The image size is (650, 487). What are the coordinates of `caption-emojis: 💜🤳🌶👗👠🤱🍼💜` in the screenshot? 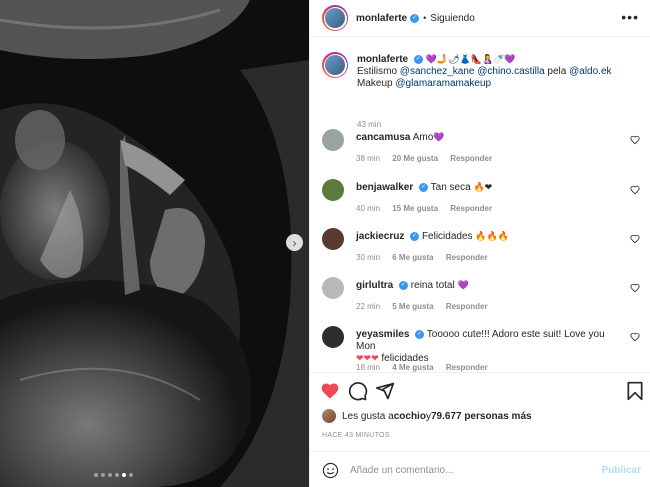 It's located at (470, 60).